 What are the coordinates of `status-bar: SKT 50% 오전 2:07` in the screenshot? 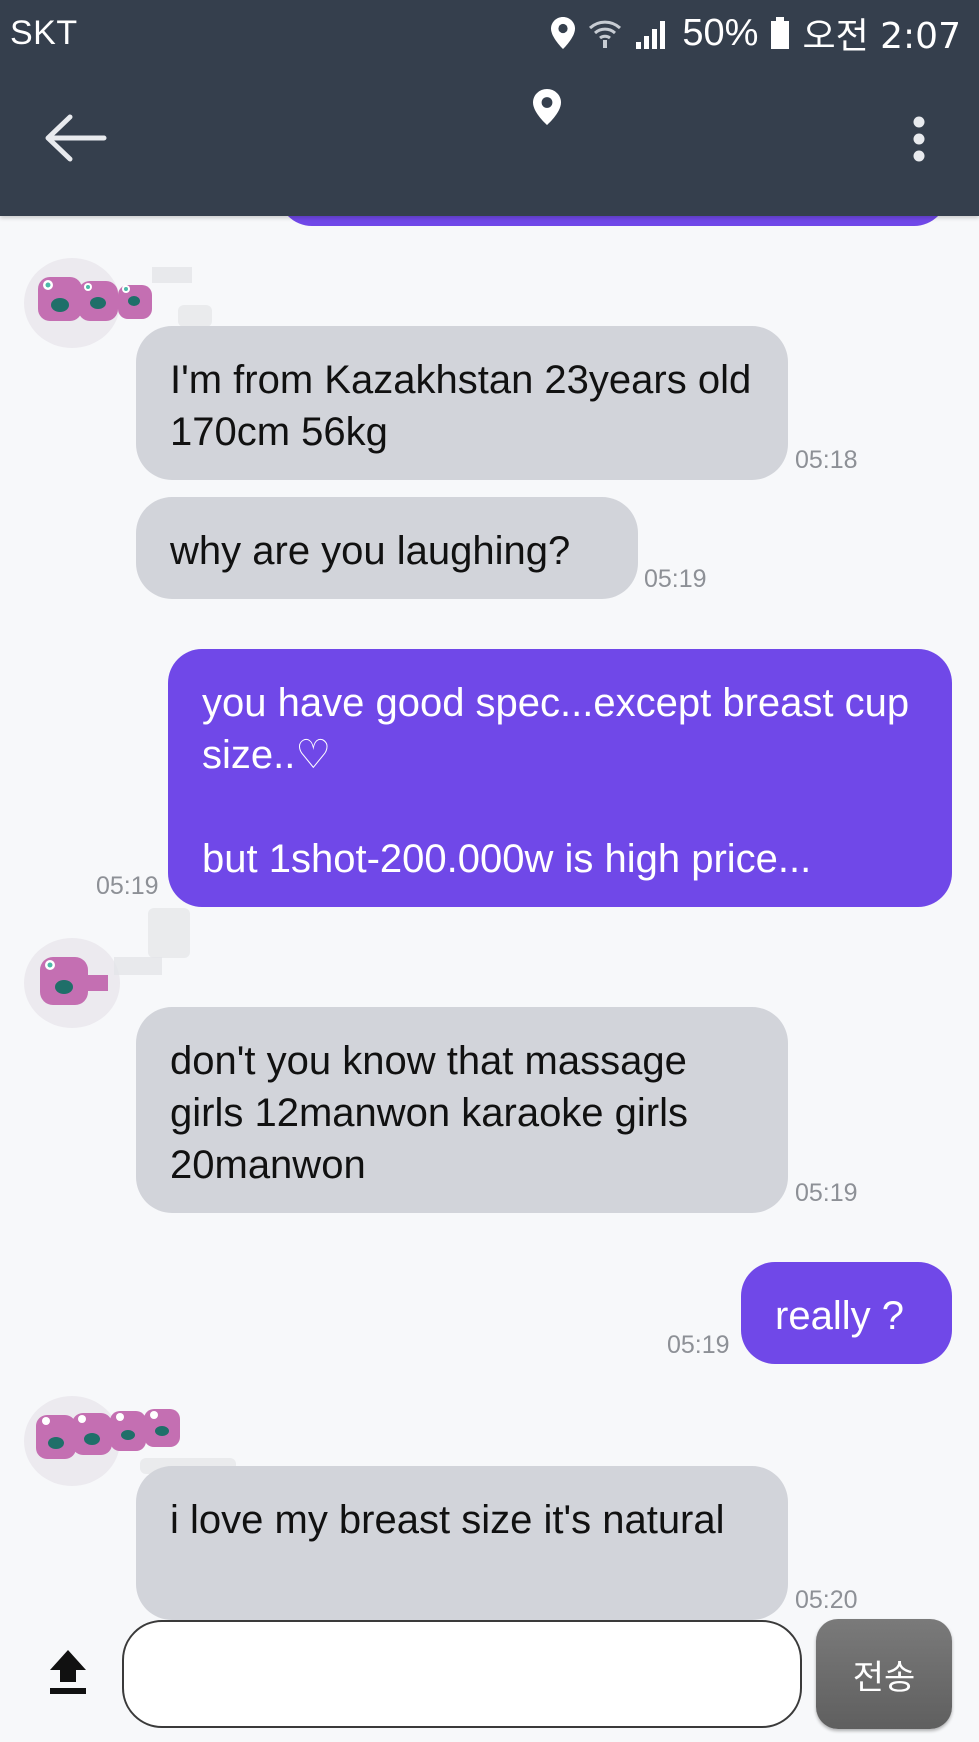 It's located at (489, 33).